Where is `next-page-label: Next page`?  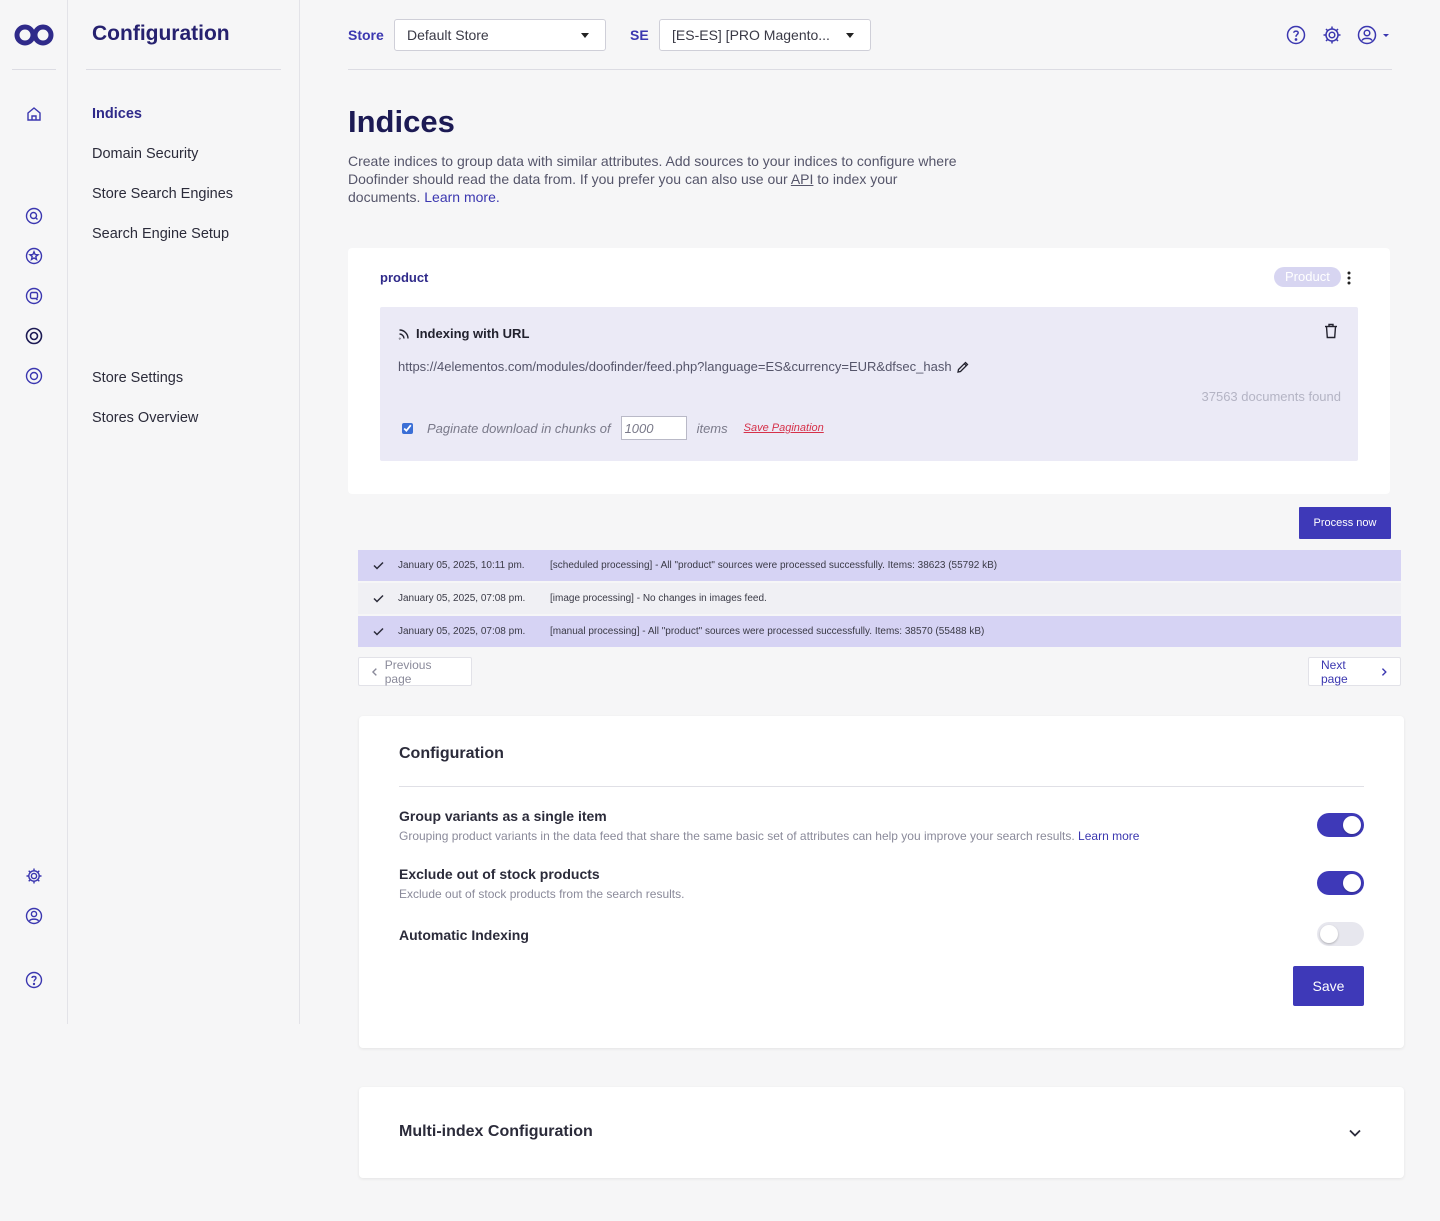
next-page-label: Next page is located at coordinates (1334, 671).